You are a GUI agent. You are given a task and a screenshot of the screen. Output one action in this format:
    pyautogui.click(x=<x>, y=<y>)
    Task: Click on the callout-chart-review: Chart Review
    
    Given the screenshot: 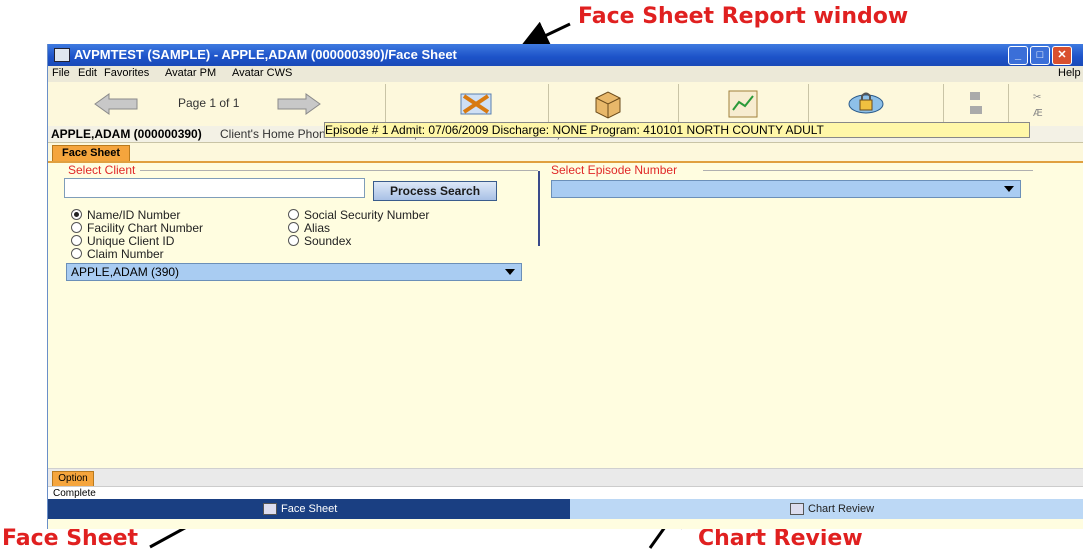 What is the action you would take?
    pyautogui.click(x=780, y=538)
    